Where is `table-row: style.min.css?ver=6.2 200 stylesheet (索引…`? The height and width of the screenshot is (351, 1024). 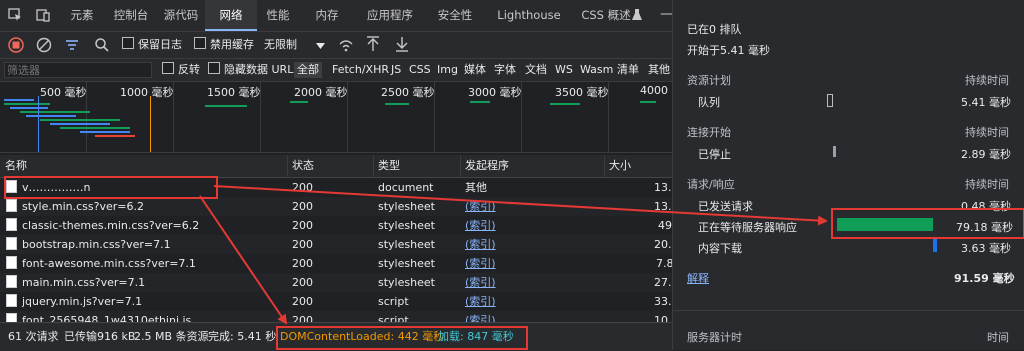
table-row: style.min.css?ver=6.2 200 stylesheet (索引… is located at coordinates (339, 206).